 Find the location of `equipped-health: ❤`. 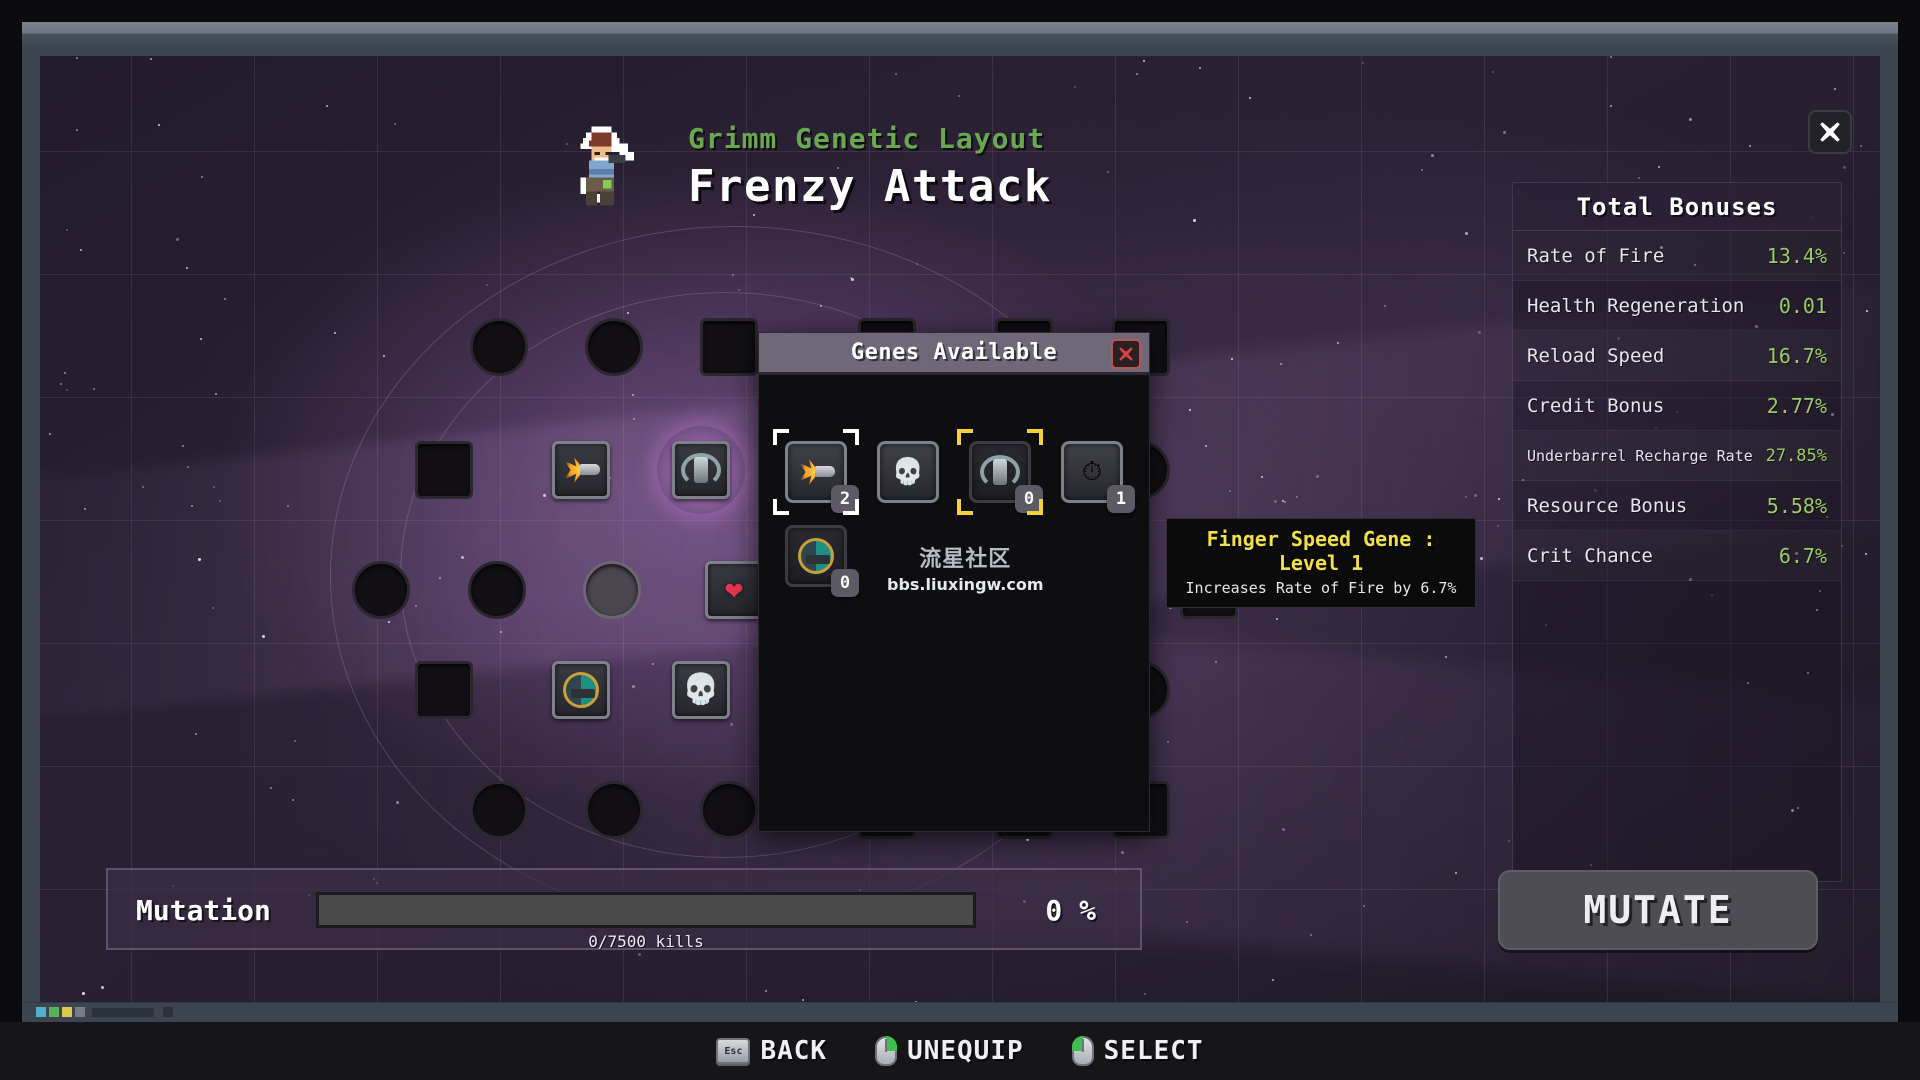

equipped-health: ❤ is located at coordinates (734, 590).